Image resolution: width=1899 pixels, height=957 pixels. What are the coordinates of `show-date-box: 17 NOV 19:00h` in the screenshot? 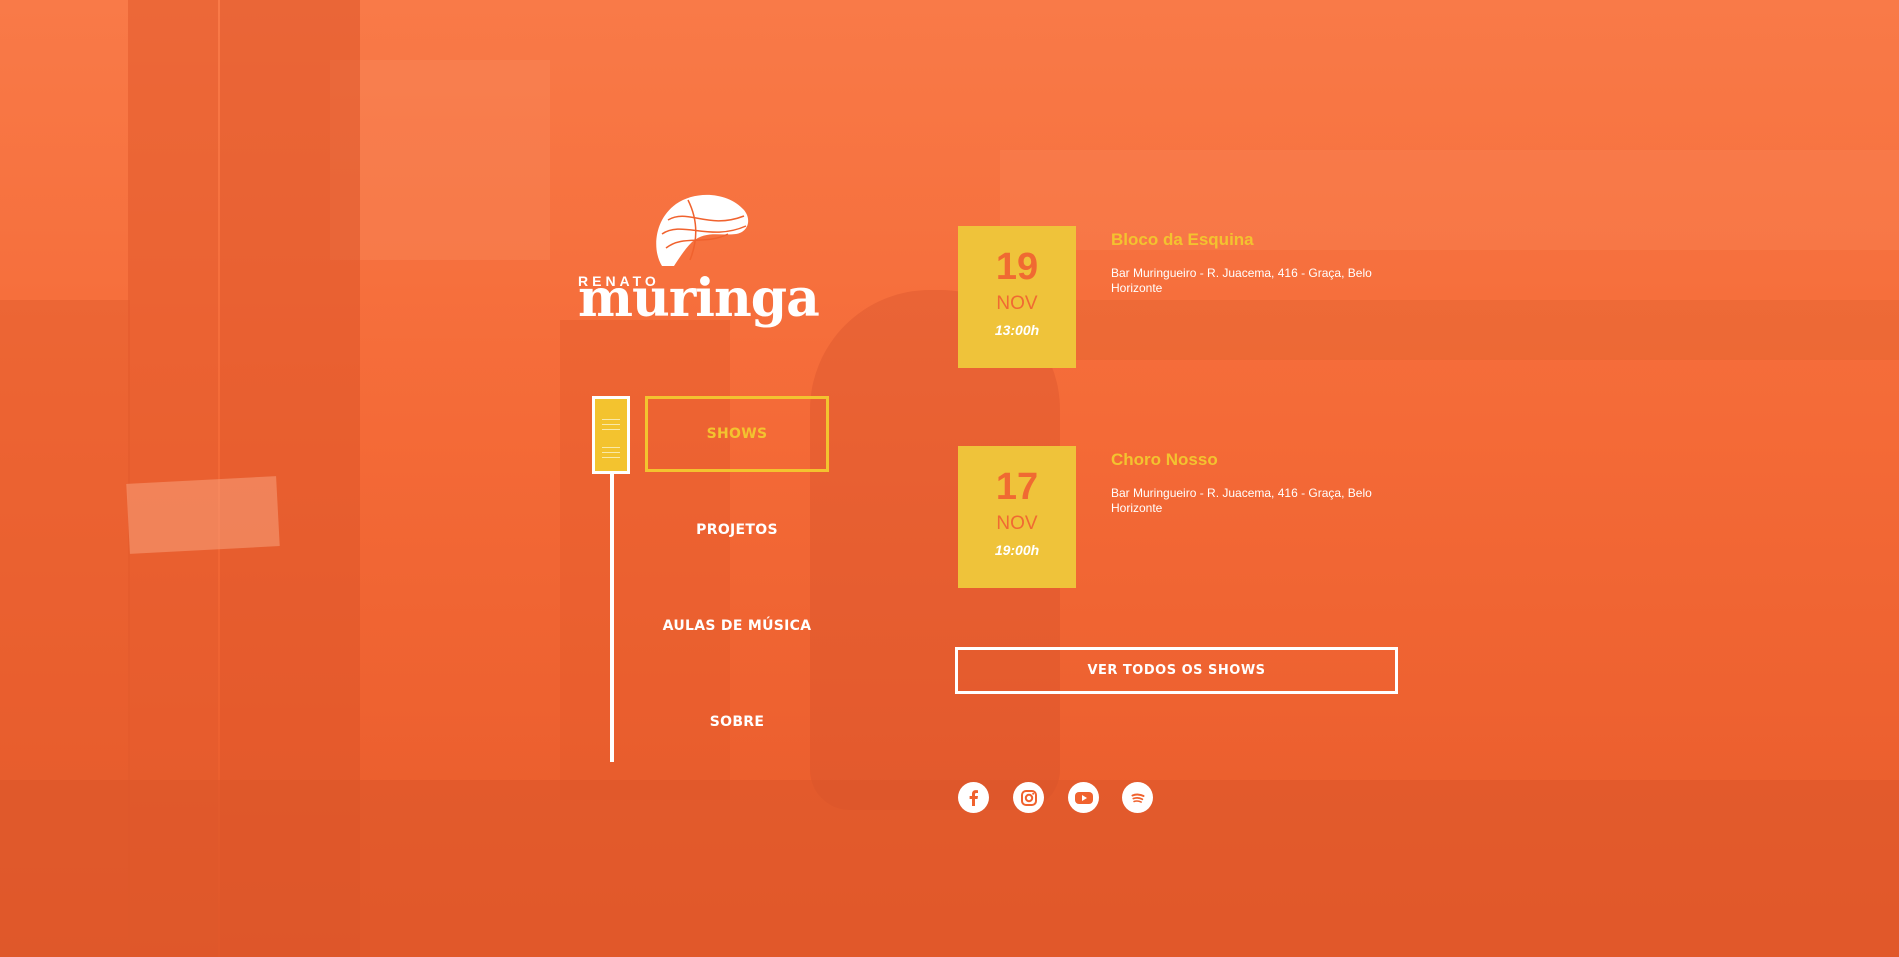 It's located at (1017, 517).